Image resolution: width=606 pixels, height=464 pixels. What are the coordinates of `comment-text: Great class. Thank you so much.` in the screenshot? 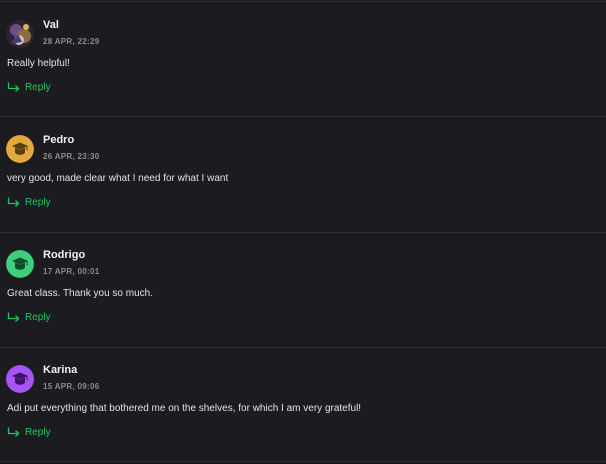 It's located at (80, 293).